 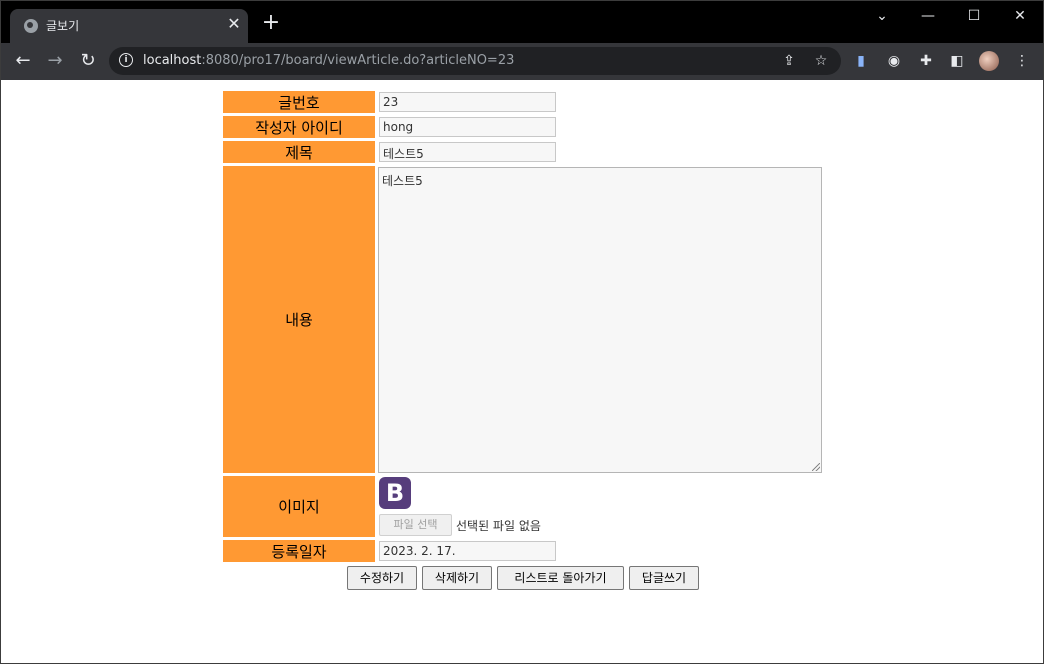 What do you see at coordinates (882, 16) in the screenshot?
I see `tab-search-icon: ⌄` at bounding box center [882, 16].